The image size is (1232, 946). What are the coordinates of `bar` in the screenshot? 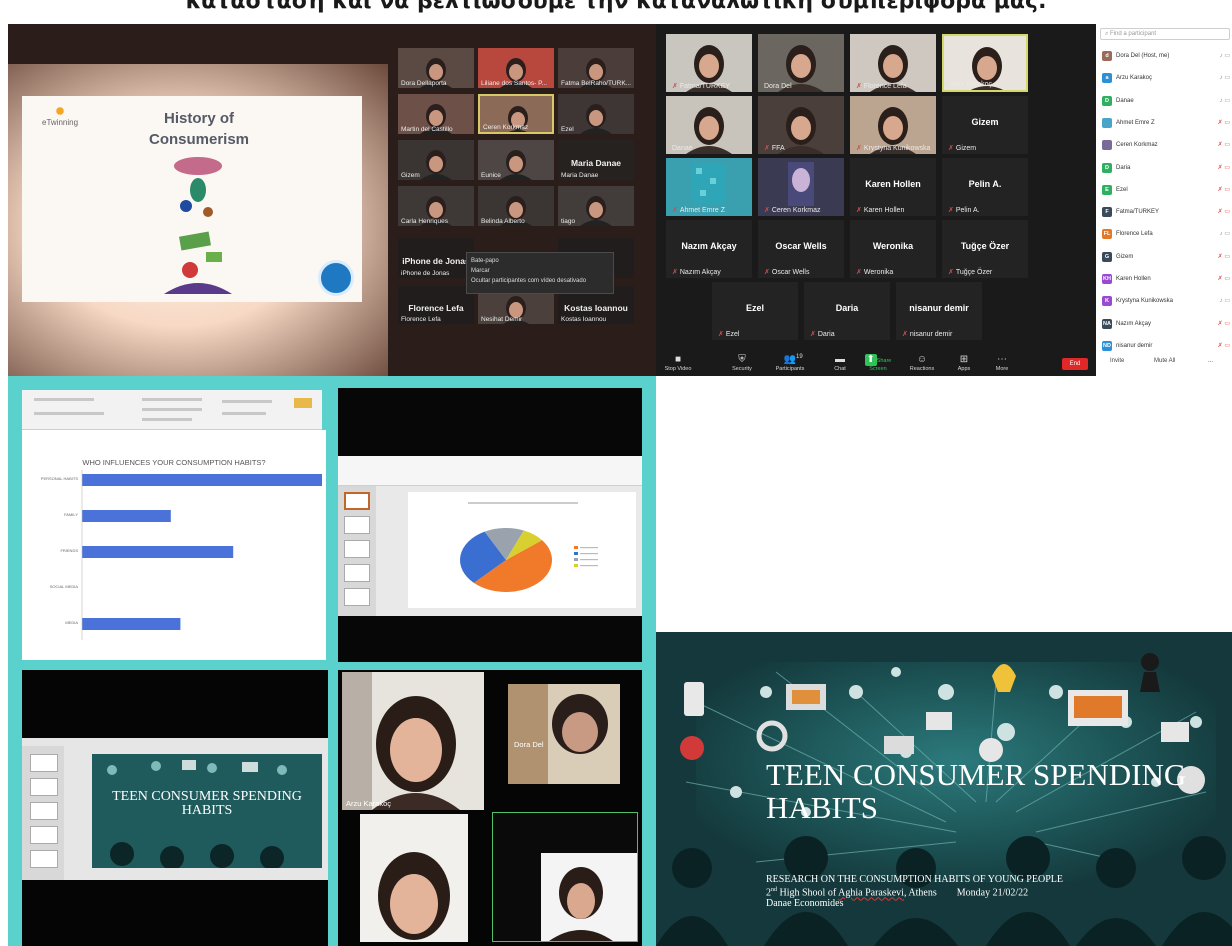 It's located at (126, 516).